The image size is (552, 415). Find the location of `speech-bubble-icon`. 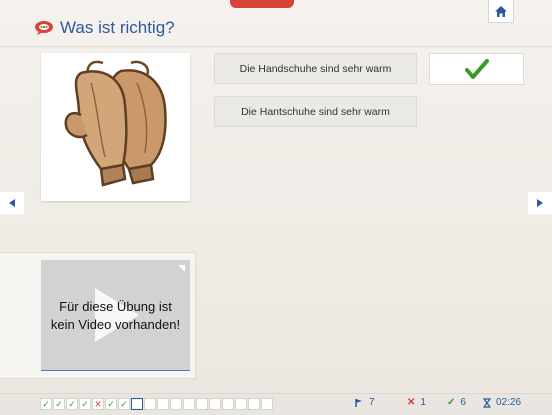

speech-bubble-icon is located at coordinates (44, 28).